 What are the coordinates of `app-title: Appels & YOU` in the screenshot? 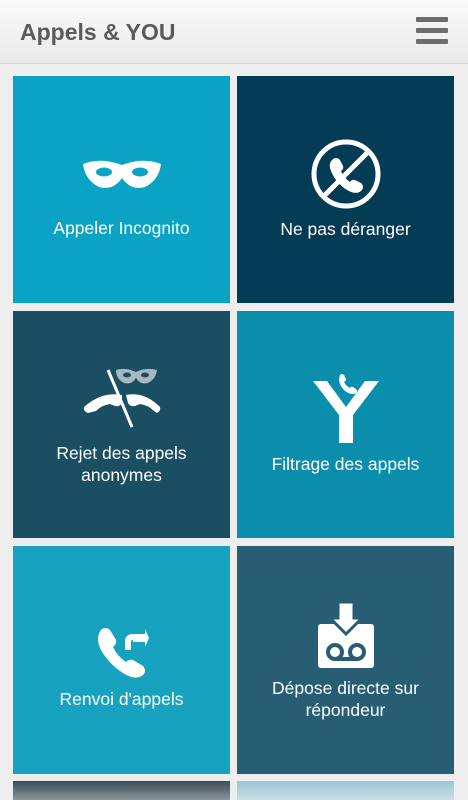 It's located at (98, 32).